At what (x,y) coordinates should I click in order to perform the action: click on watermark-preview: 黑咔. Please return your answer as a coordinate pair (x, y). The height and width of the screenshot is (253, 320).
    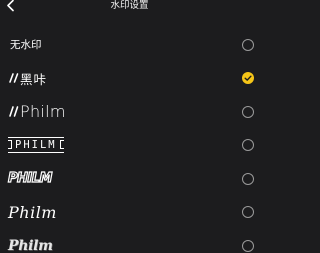
    Looking at the image, I should click on (27, 78).